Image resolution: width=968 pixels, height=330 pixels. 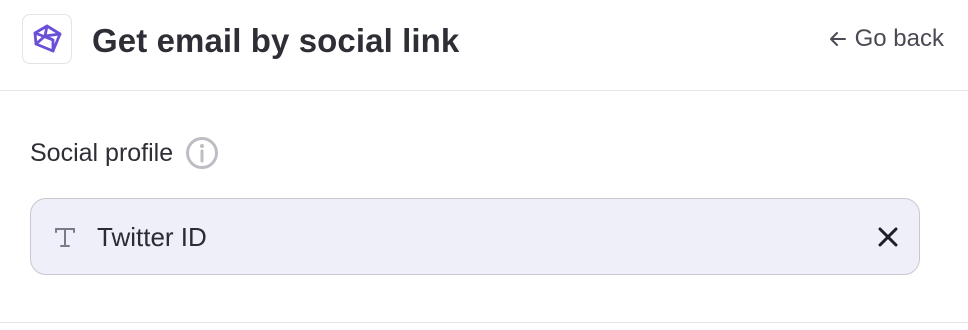 What do you see at coordinates (484, 322) in the screenshot?
I see `divider` at bounding box center [484, 322].